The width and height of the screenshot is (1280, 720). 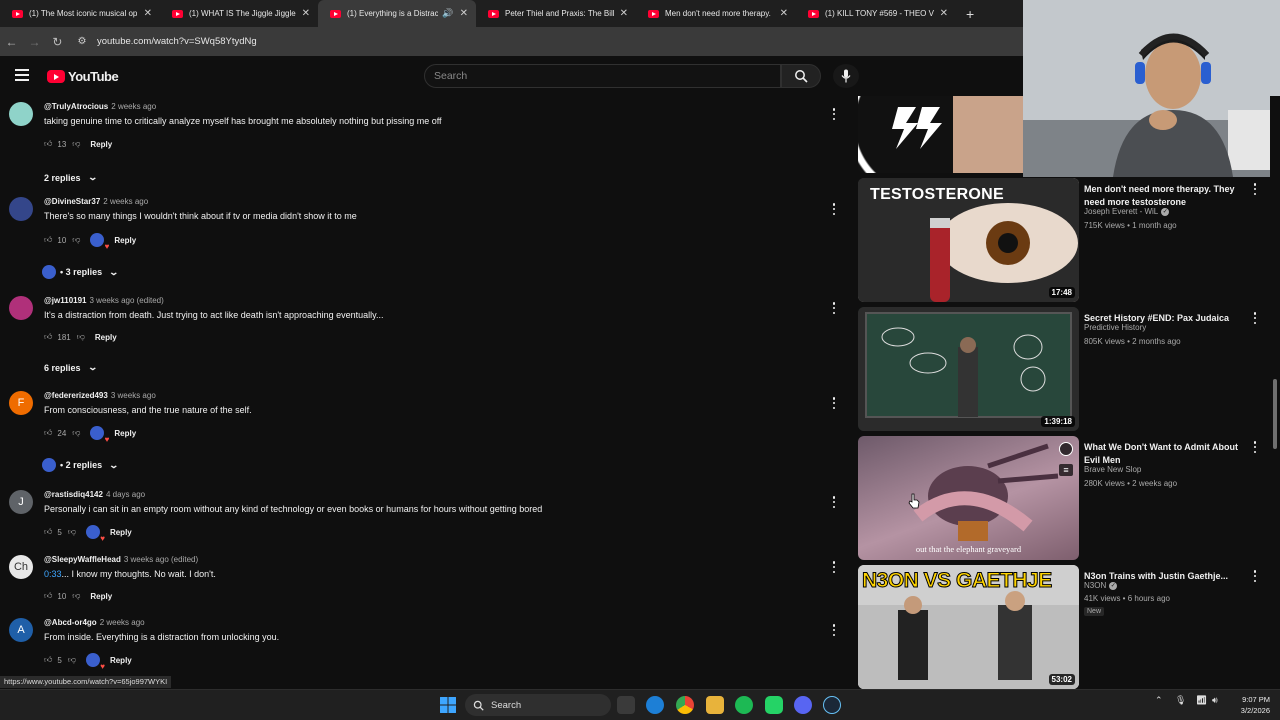 I want to click on comment-time: 4 days ago, so click(x=125, y=494).